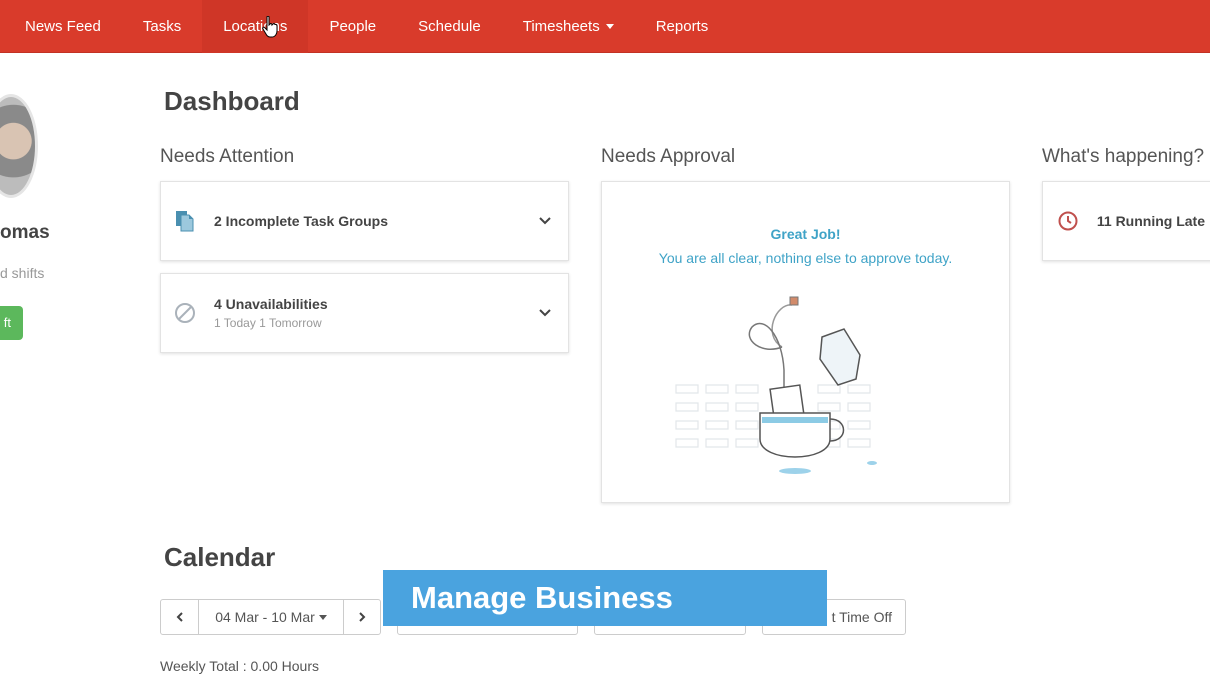 This screenshot has height=678, width=1210. I want to click on clock-icon, so click(1068, 221).